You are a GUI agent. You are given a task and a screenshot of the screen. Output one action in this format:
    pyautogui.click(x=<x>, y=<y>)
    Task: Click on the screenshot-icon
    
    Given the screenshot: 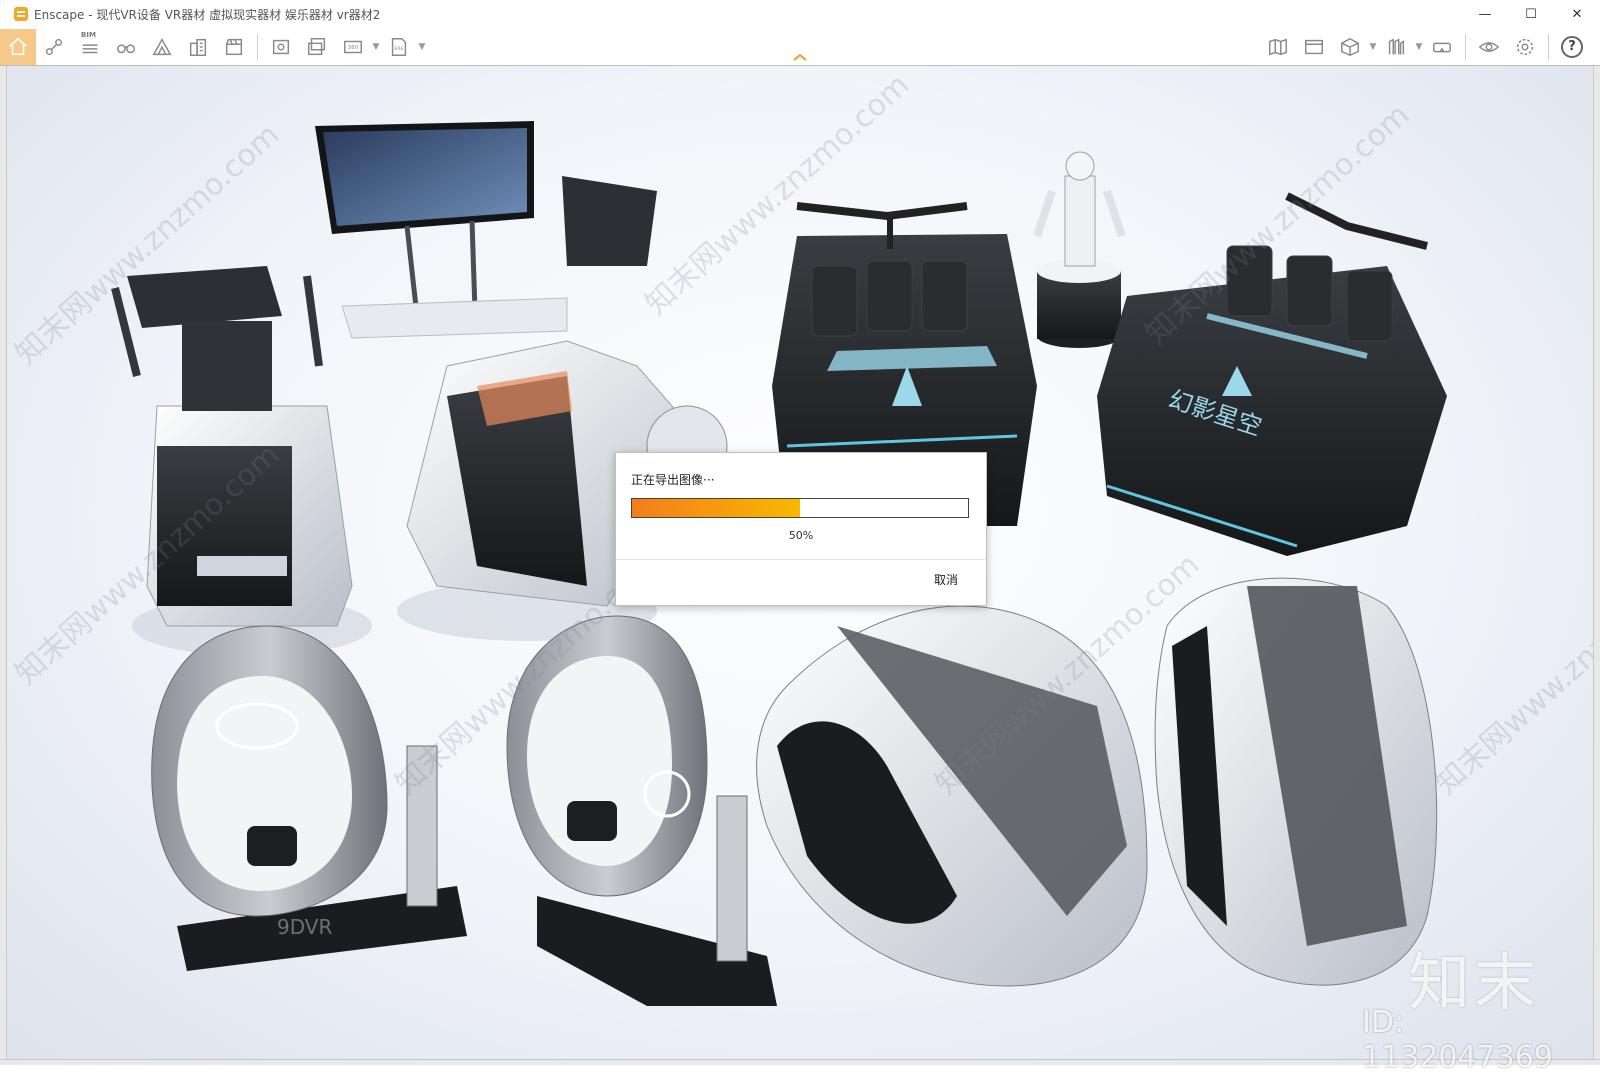 What is the action you would take?
    pyautogui.click(x=281, y=46)
    